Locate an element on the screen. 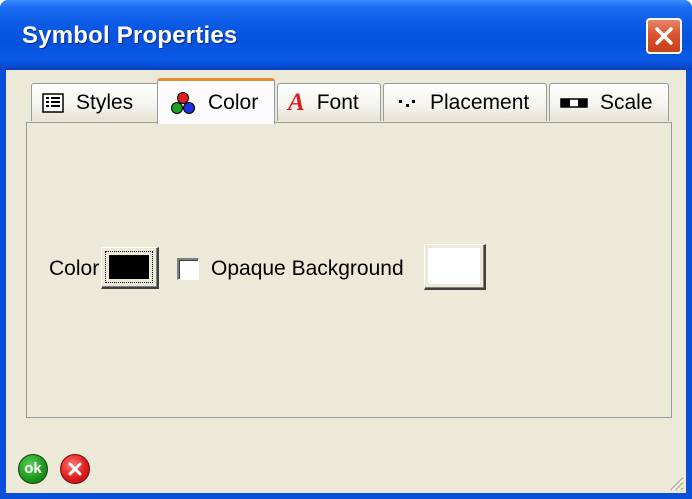 Image resolution: width=692 pixels, height=499 pixels. window-title: Symbol Properties is located at coordinates (130, 35).